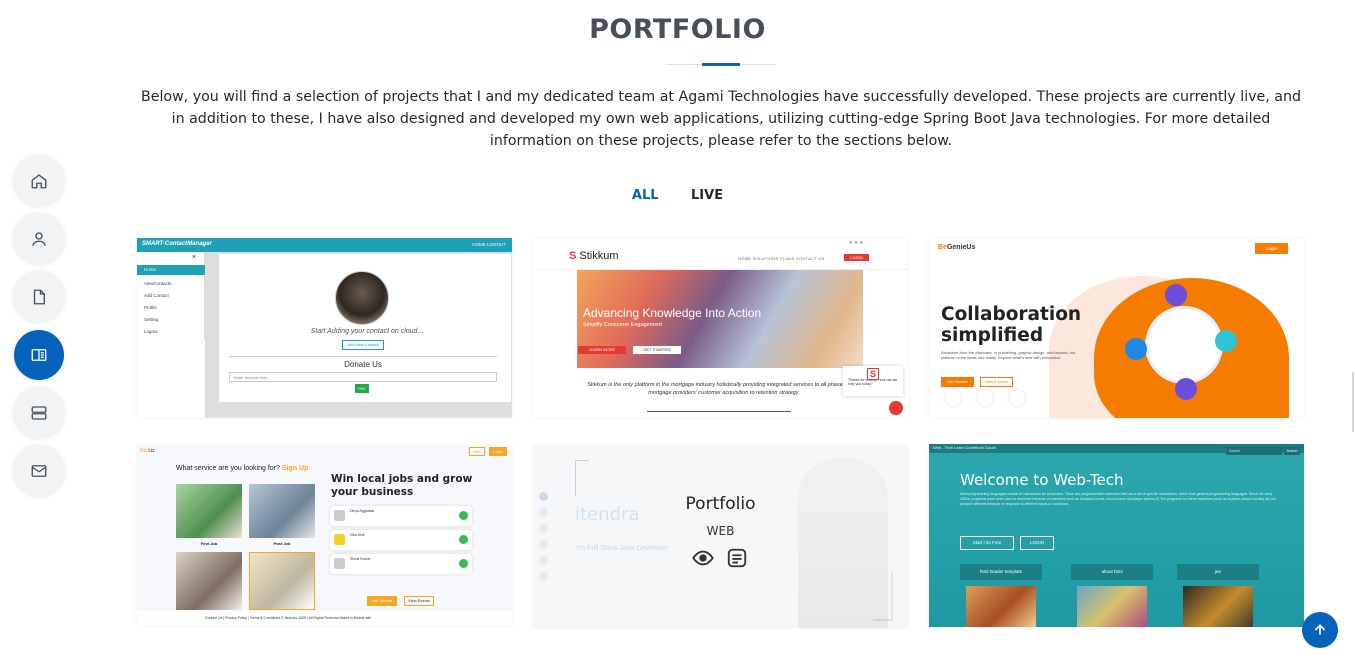 Image resolution: width=1355 pixels, height=661 pixels. Describe the element at coordinates (703, 558) in the screenshot. I see `eye-icon` at that location.